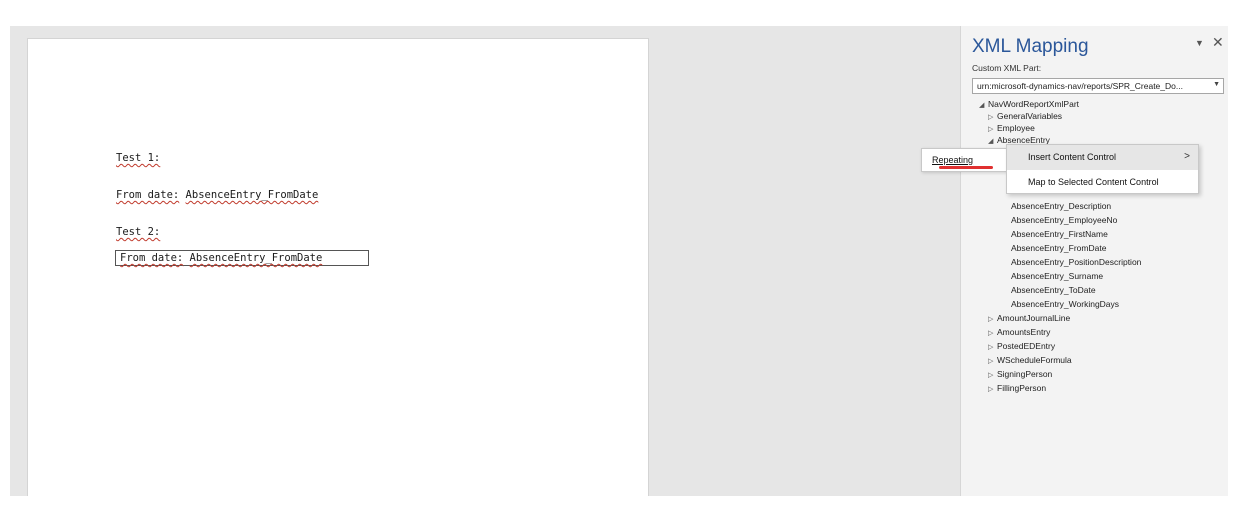 Image resolution: width=1239 pixels, height=521 pixels. What do you see at coordinates (1034, 318) in the screenshot?
I see `tree-node-label: AmountJournalLine` at bounding box center [1034, 318].